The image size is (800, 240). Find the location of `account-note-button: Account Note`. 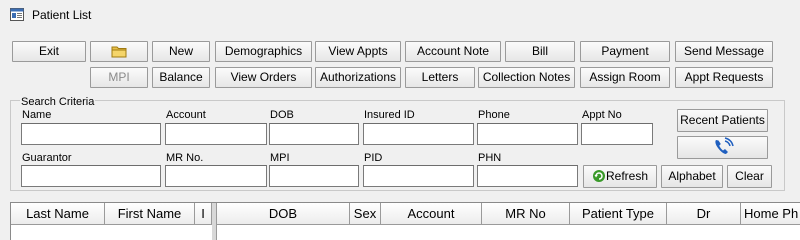

account-note-button: Account Note is located at coordinates (453, 51).